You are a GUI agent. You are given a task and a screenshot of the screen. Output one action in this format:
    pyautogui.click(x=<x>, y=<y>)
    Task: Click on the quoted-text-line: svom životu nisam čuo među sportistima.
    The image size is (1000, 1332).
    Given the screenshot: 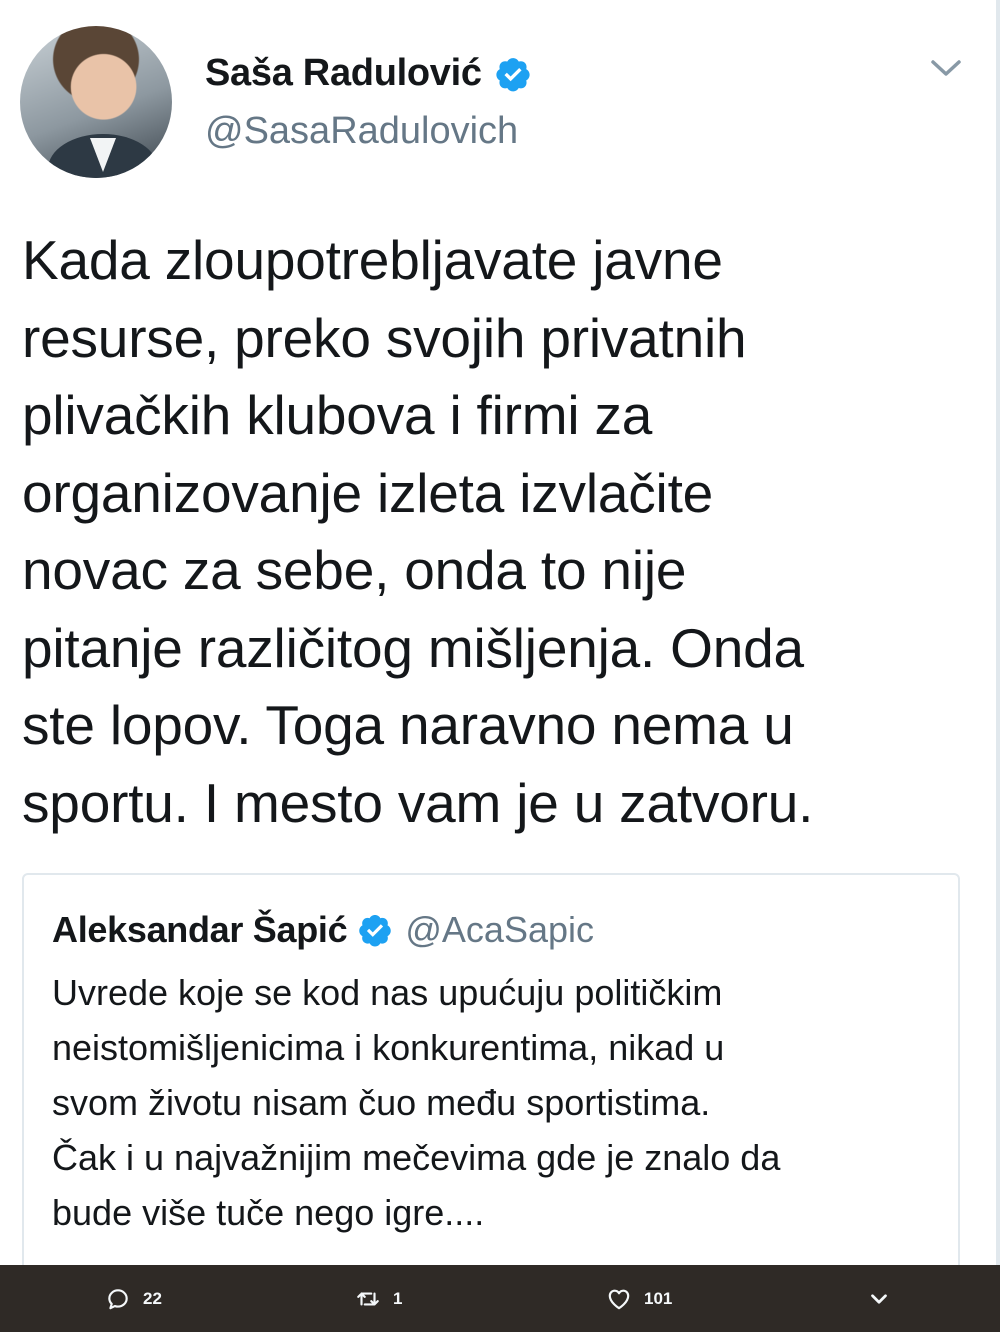 What is the action you would take?
    pyautogui.click(x=381, y=1102)
    